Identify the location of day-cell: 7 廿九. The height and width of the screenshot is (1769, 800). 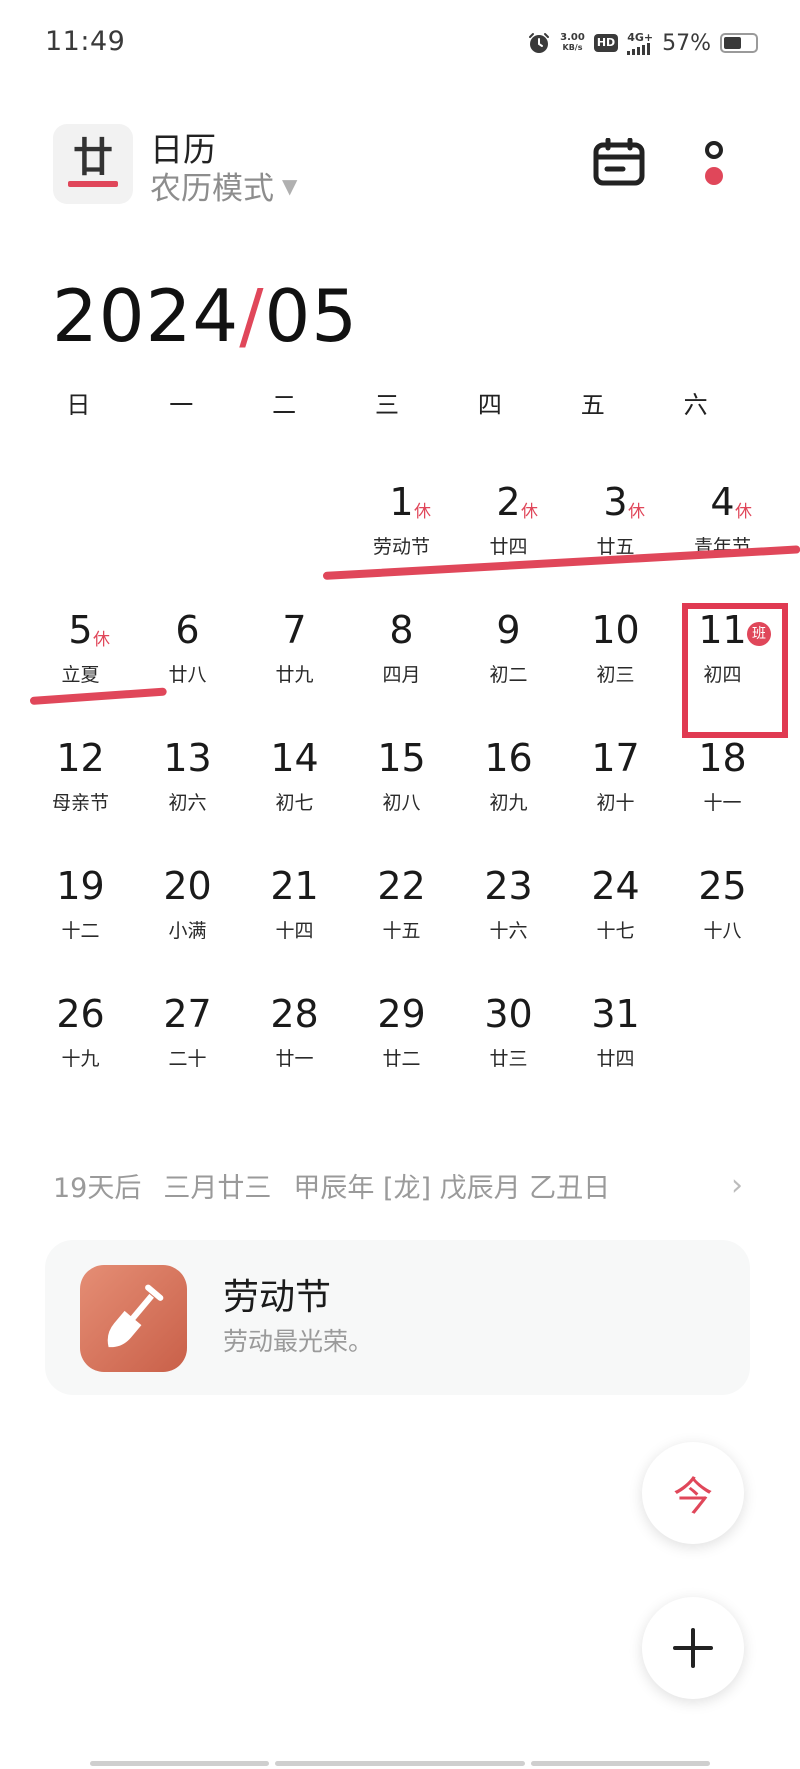
(294, 653).